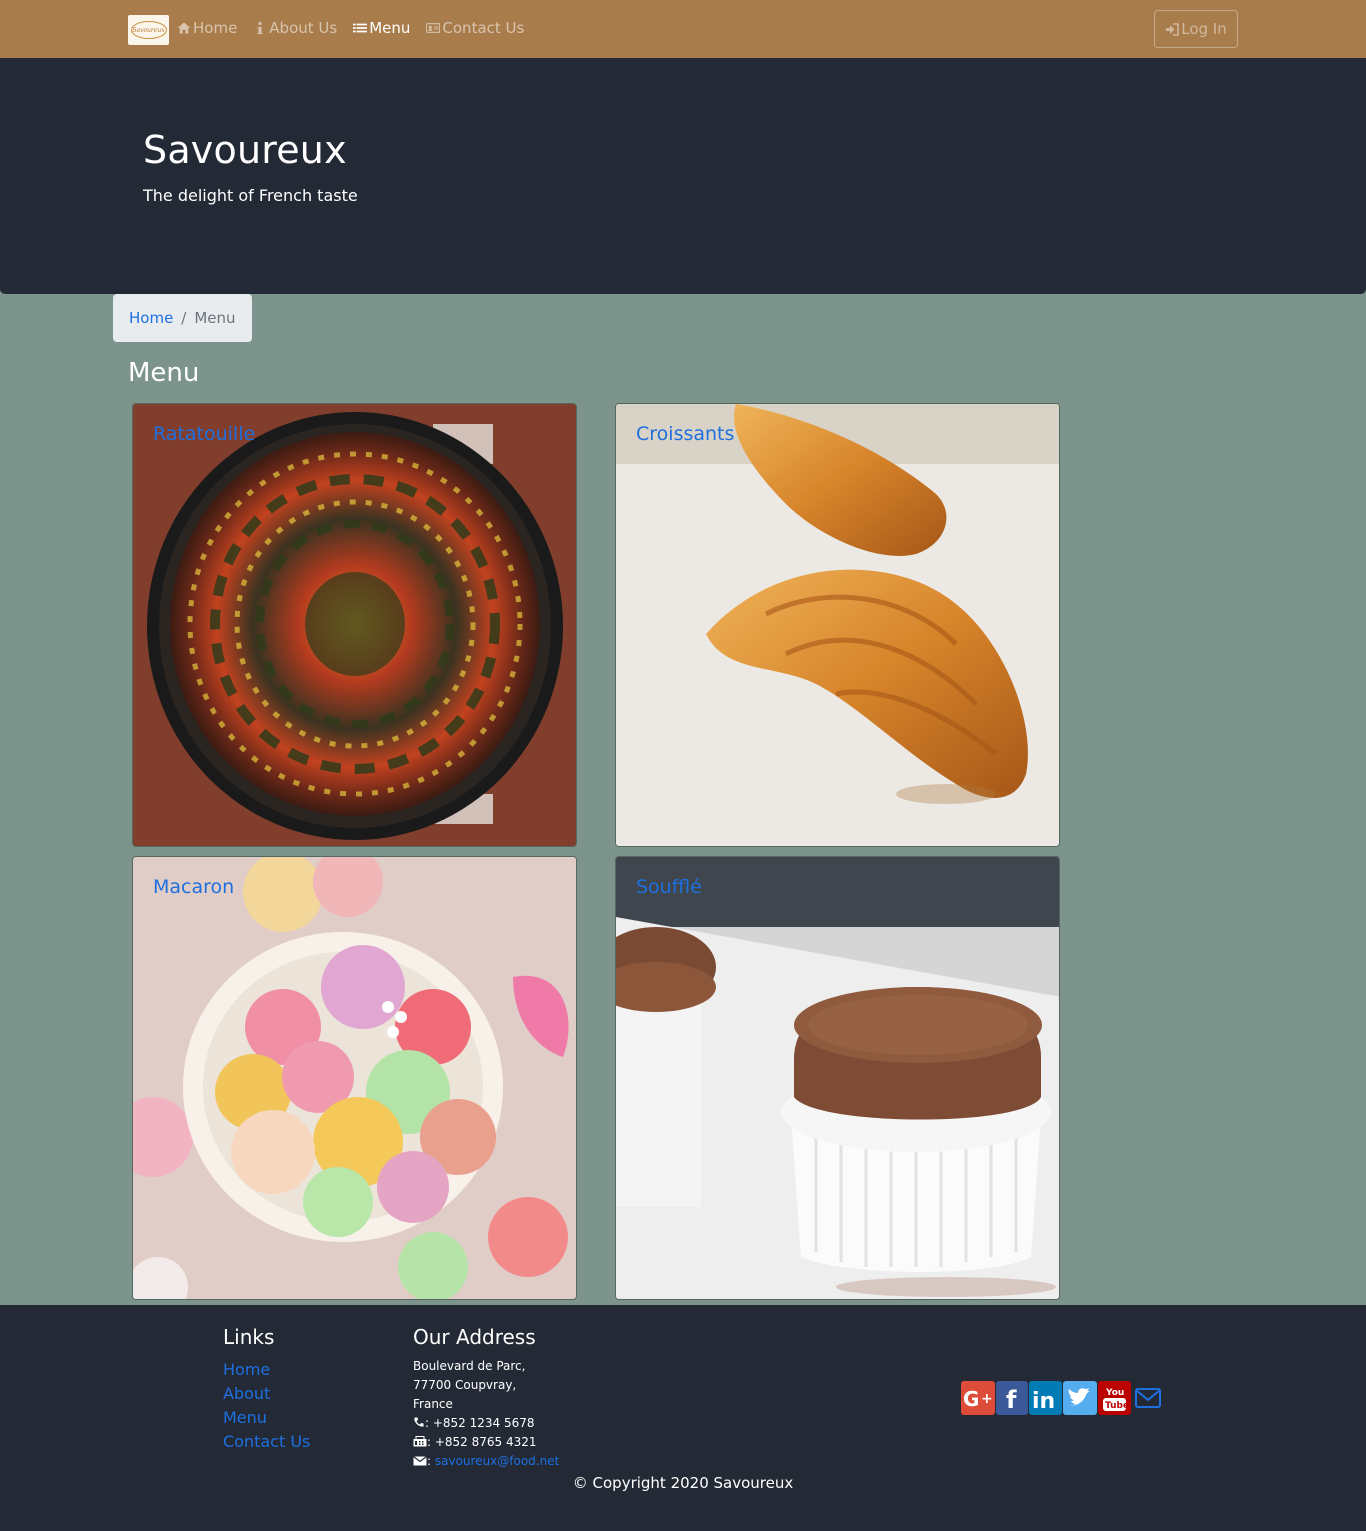  What do you see at coordinates (469, 1366) in the screenshot?
I see `address-line-1: Boulevard de Parc,` at bounding box center [469, 1366].